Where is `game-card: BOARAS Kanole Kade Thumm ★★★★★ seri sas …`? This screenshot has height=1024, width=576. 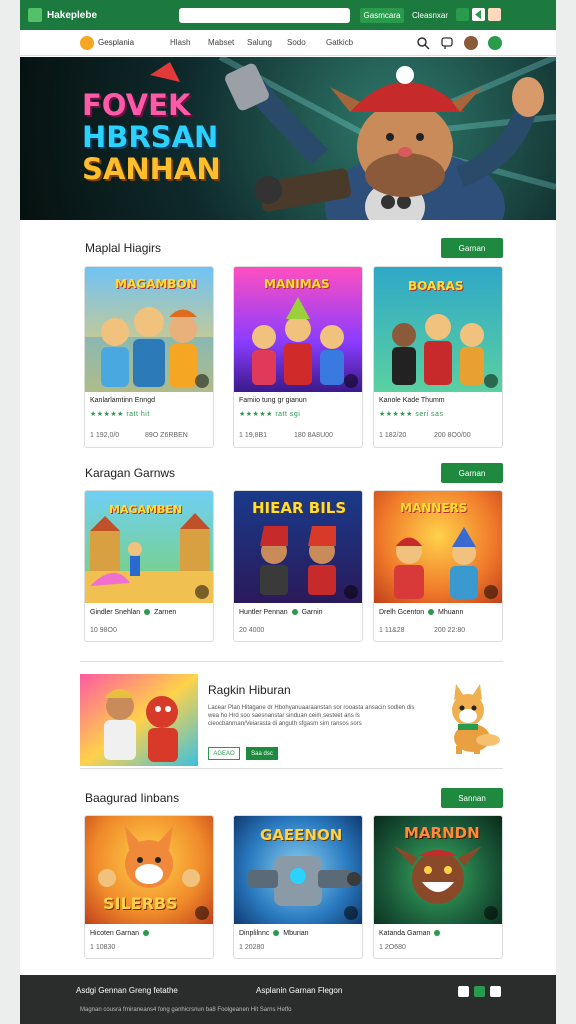
game-card: BOARAS Kanole Kade Thumm ★★★★★ seri sas … is located at coordinates (438, 357).